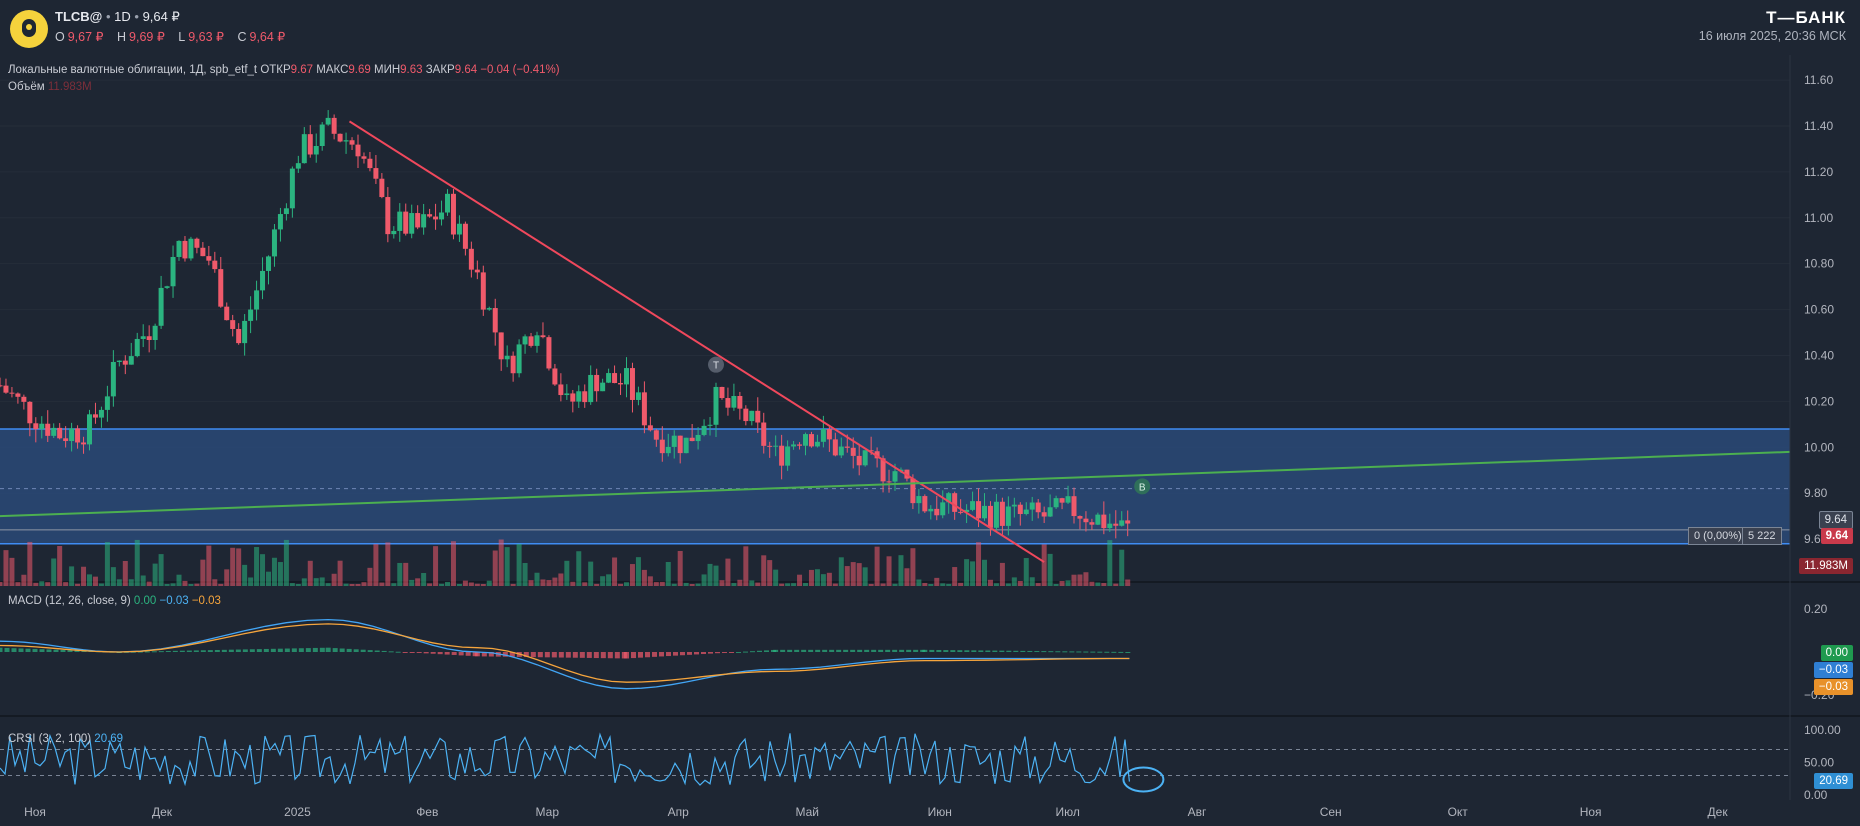  I want to click on legend-close-value: 9.64, so click(466, 70).